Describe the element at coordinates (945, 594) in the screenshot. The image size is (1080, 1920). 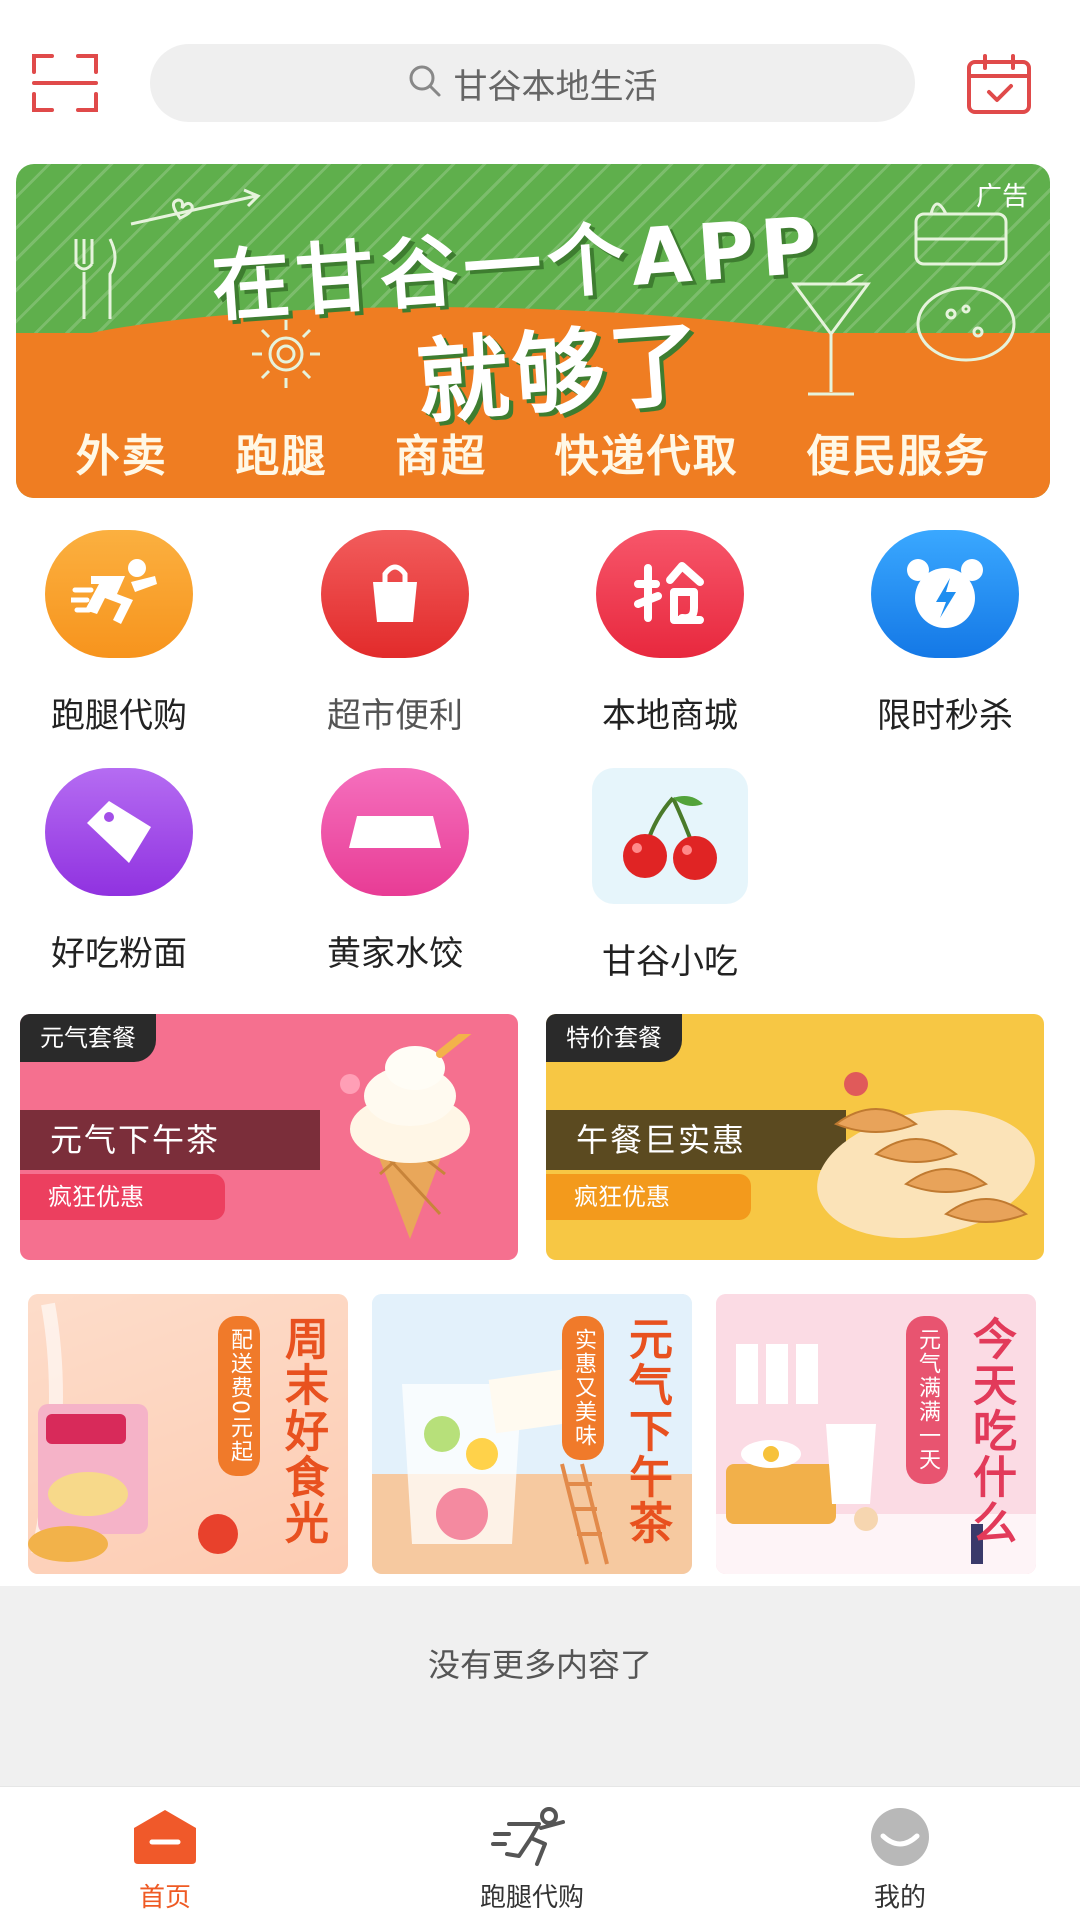
I see `alarm-clock-icon` at that location.